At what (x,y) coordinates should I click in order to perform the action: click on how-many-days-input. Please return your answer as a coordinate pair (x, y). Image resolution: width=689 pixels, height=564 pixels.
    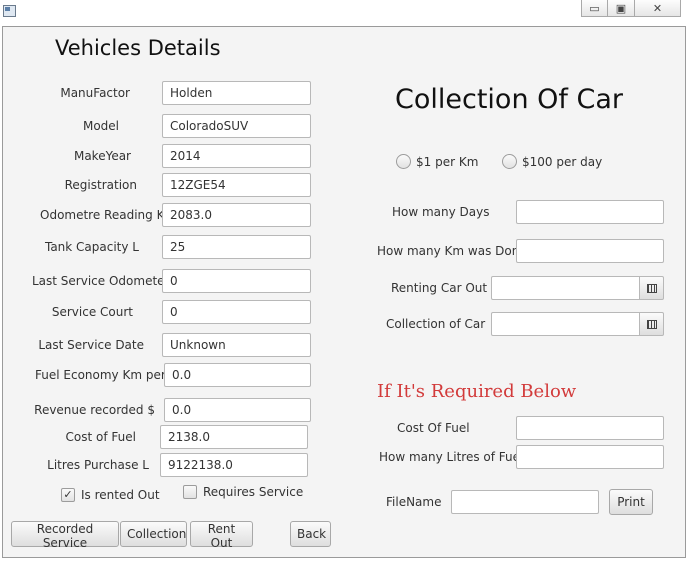
    Looking at the image, I should click on (590, 212).